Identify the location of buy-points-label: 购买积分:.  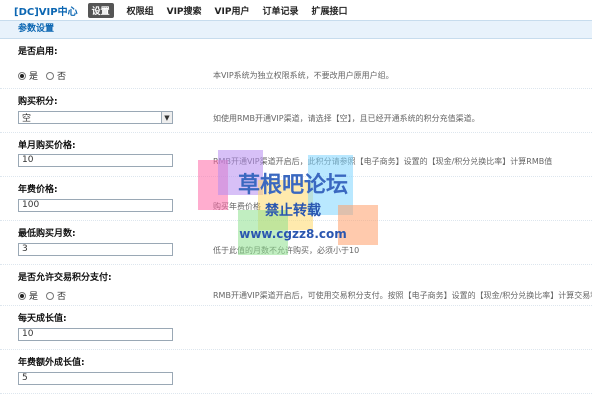
(38, 102).